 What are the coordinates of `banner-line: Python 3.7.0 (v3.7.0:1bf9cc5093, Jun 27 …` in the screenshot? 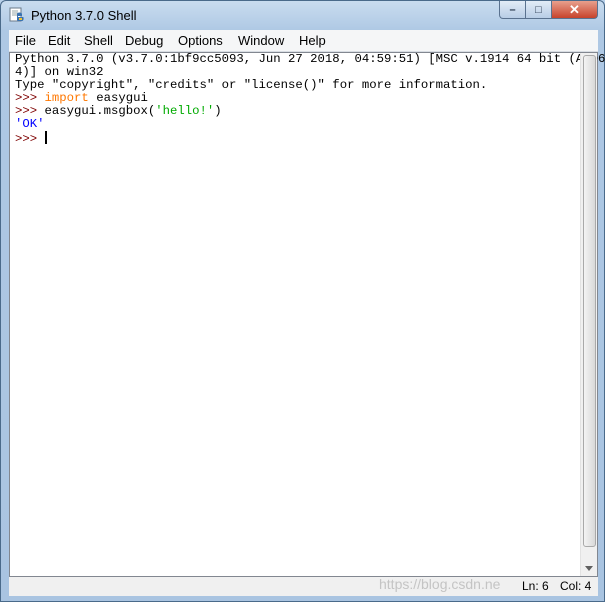 It's located at (310, 59).